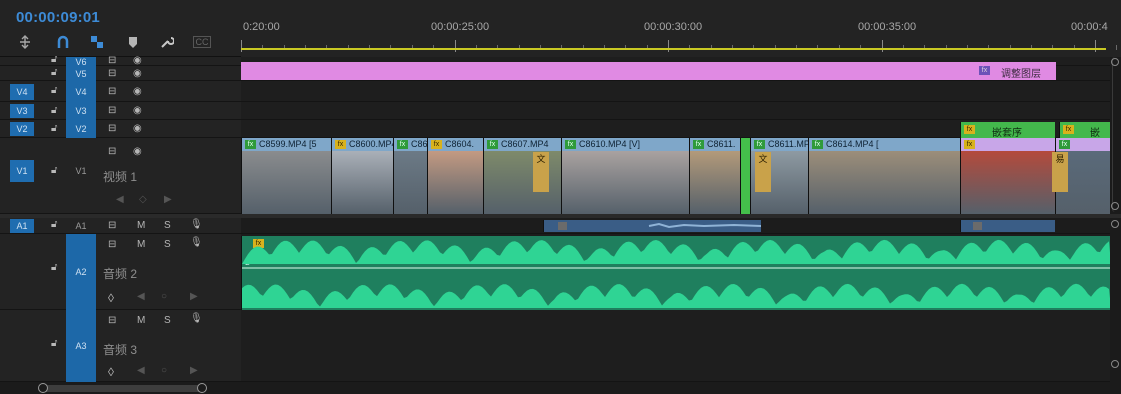 The height and width of the screenshot is (394, 1121). What do you see at coordinates (123, 388) in the screenshot?
I see `zoom-scrollbar` at bounding box center [123, 388].